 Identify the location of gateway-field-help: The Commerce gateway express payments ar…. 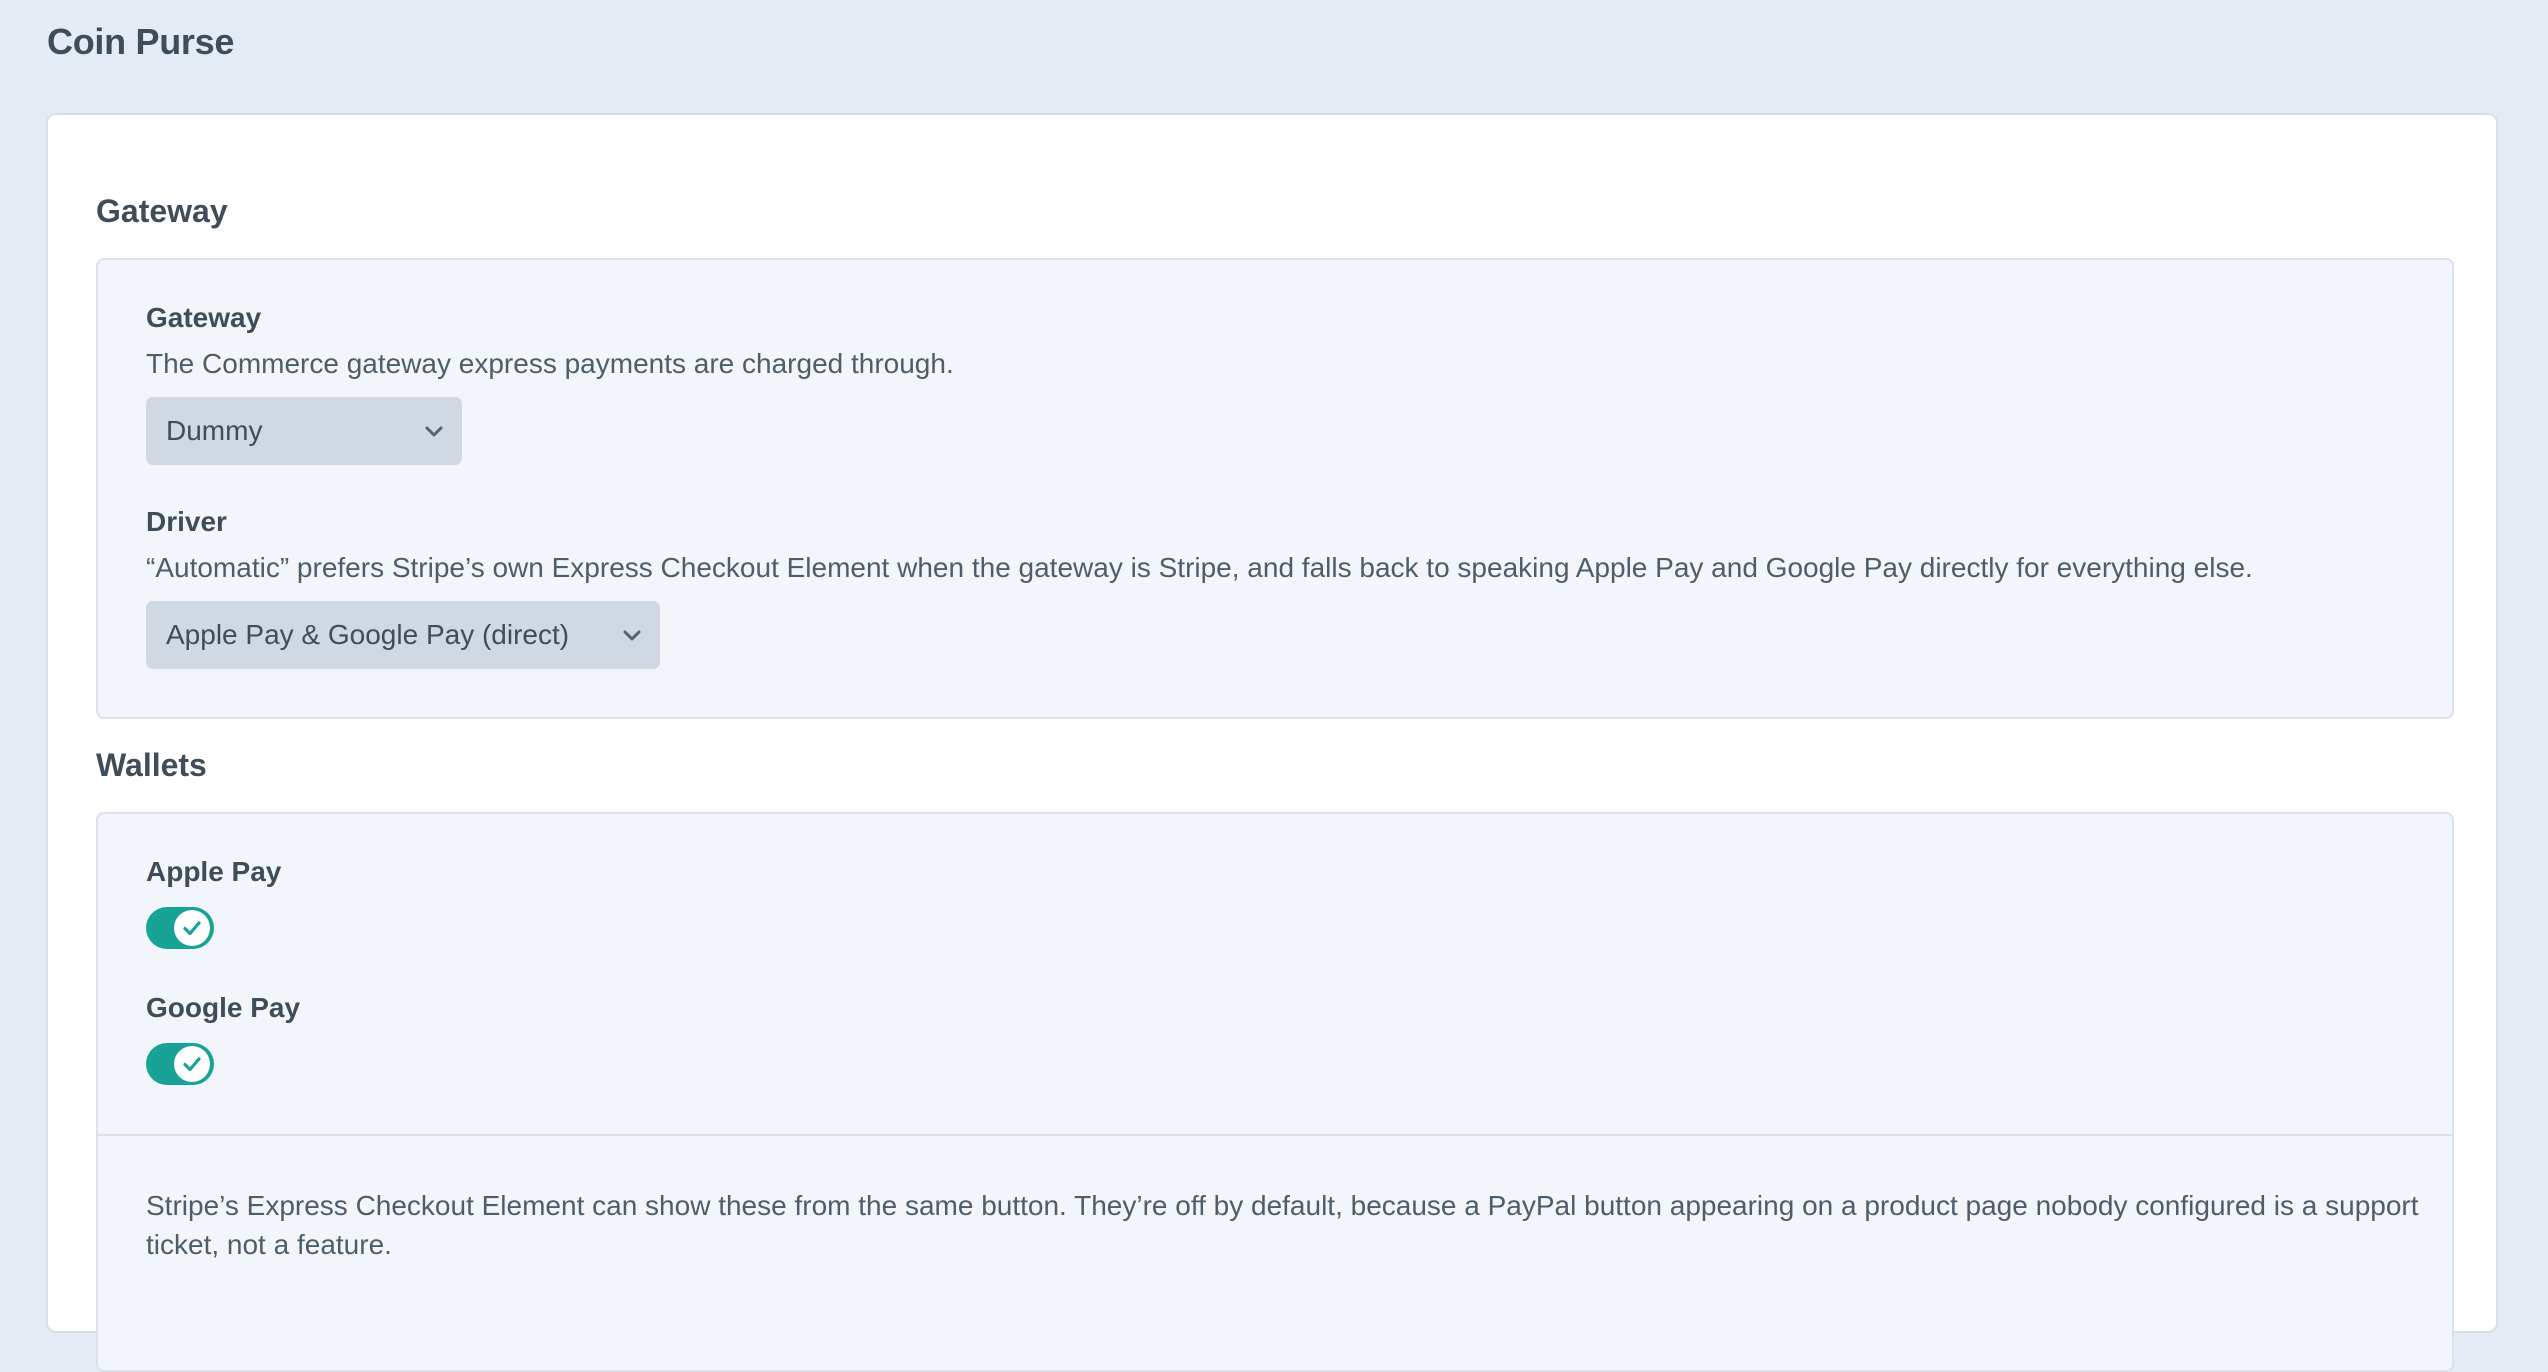
(550, 363).